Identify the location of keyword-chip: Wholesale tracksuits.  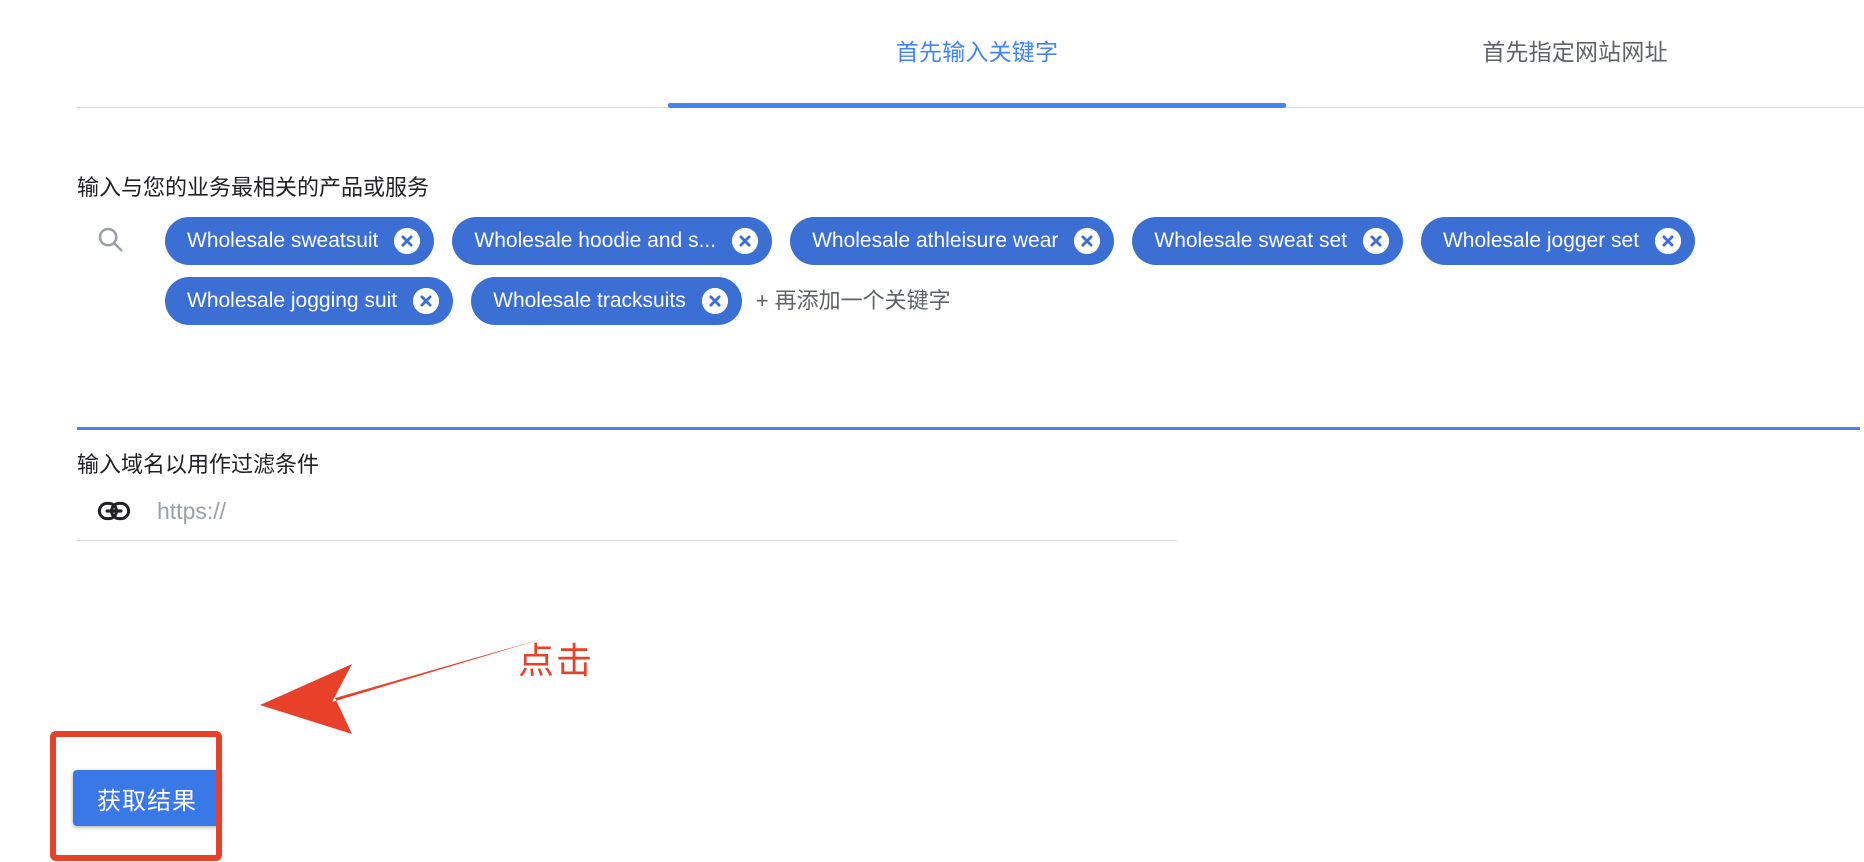
(606, 301).